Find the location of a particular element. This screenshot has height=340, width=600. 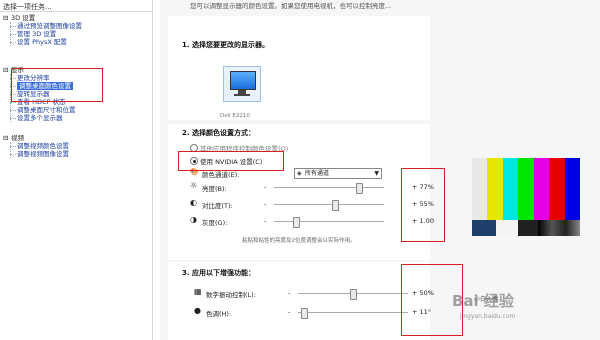

step1-panel: 1. 选择您要更改的显示器。 Dell E2210 is located at coordinates (299, 68).